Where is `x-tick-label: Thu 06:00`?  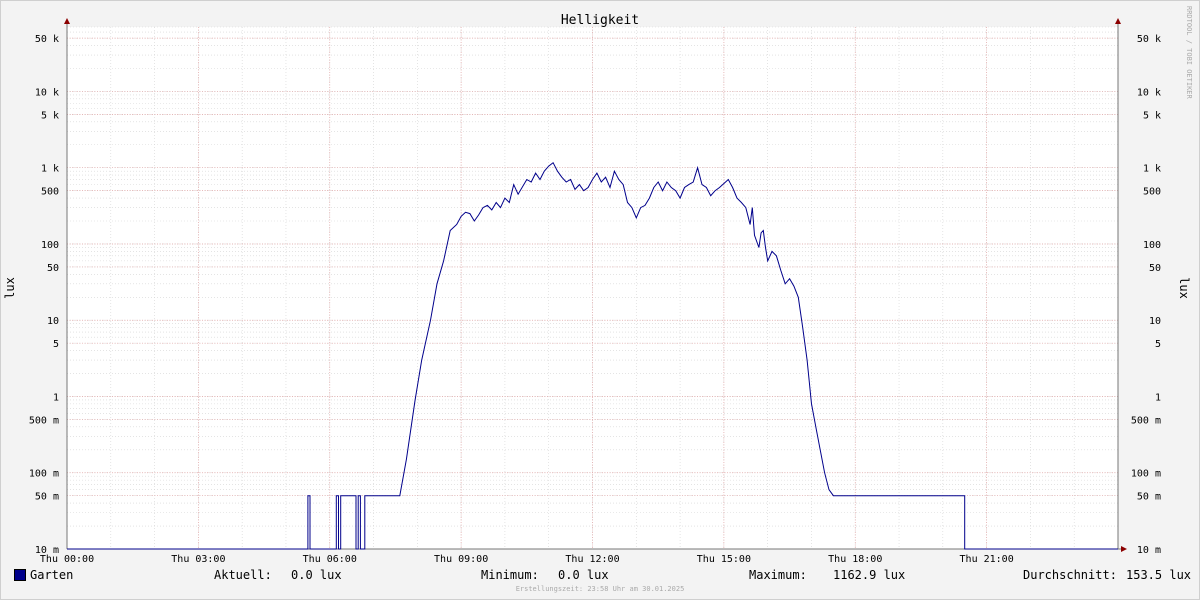
x-tick-label: Thu 06:00 is located at coordinates (330, 559).